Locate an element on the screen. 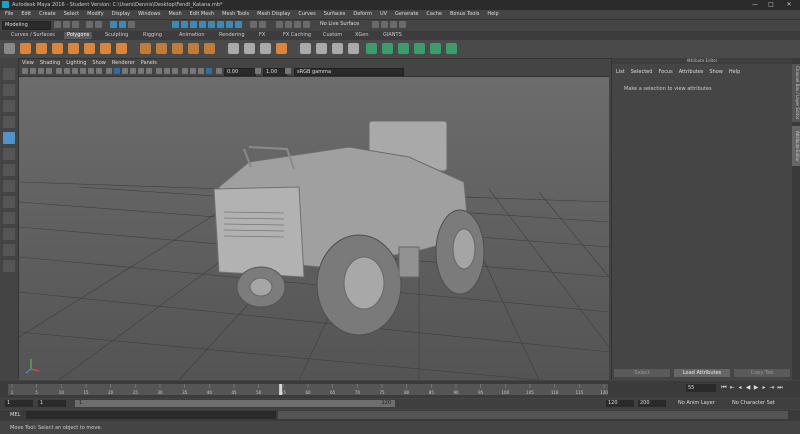  uv-planar-icon is located at coordinates (371, 48).